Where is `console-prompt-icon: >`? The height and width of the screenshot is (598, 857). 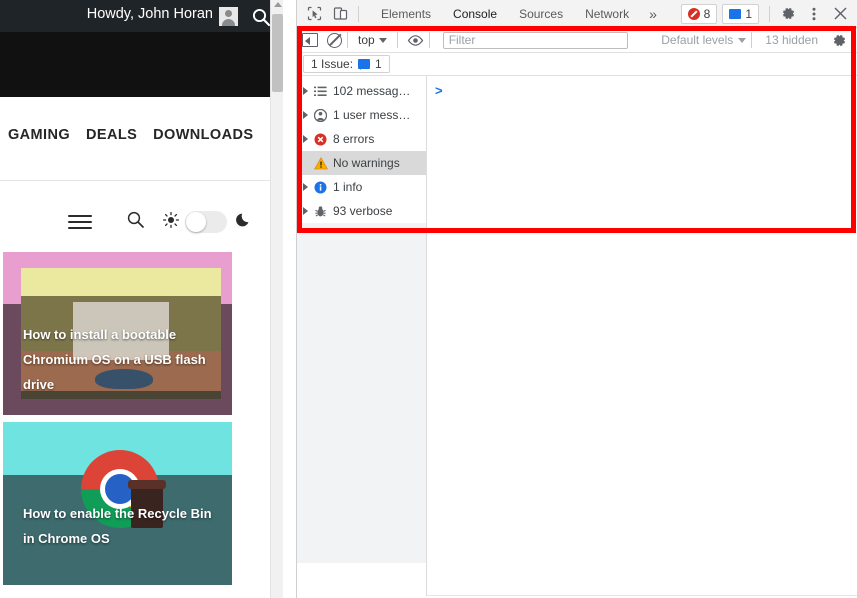 console-prompt-icon: > is located at coordinates (439, 90).